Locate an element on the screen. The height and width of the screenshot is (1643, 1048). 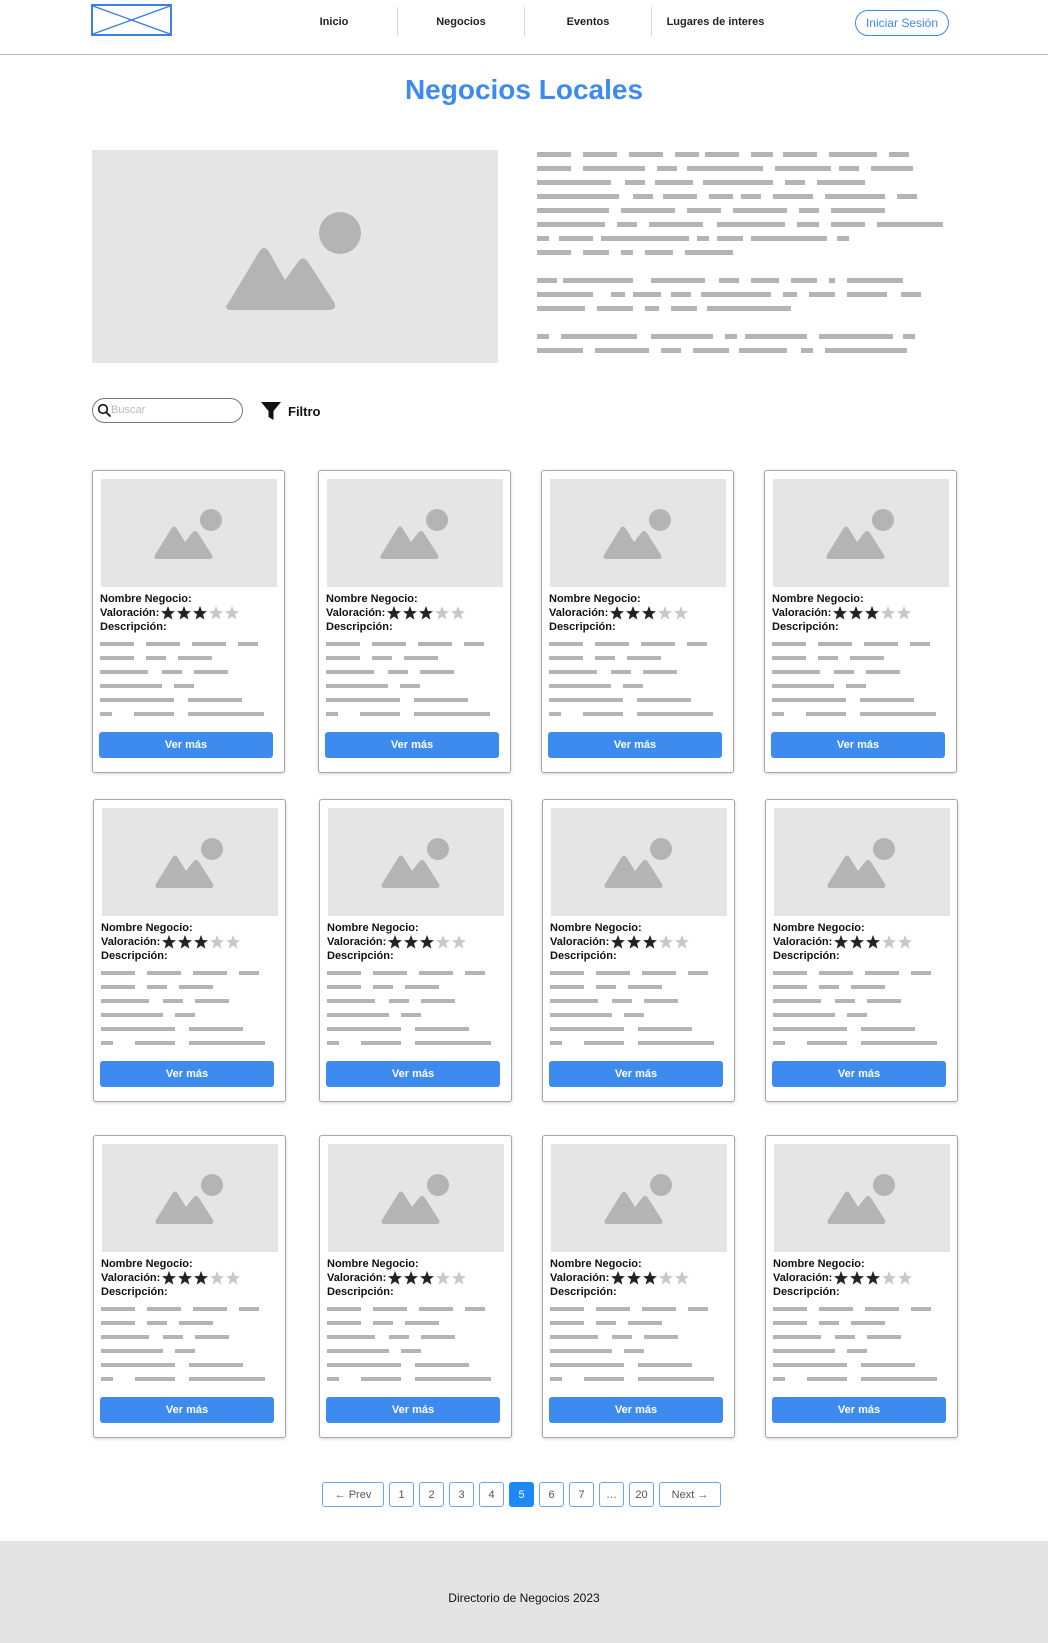
pagination-page-4: 4 is located at coordinates (491, 1494).